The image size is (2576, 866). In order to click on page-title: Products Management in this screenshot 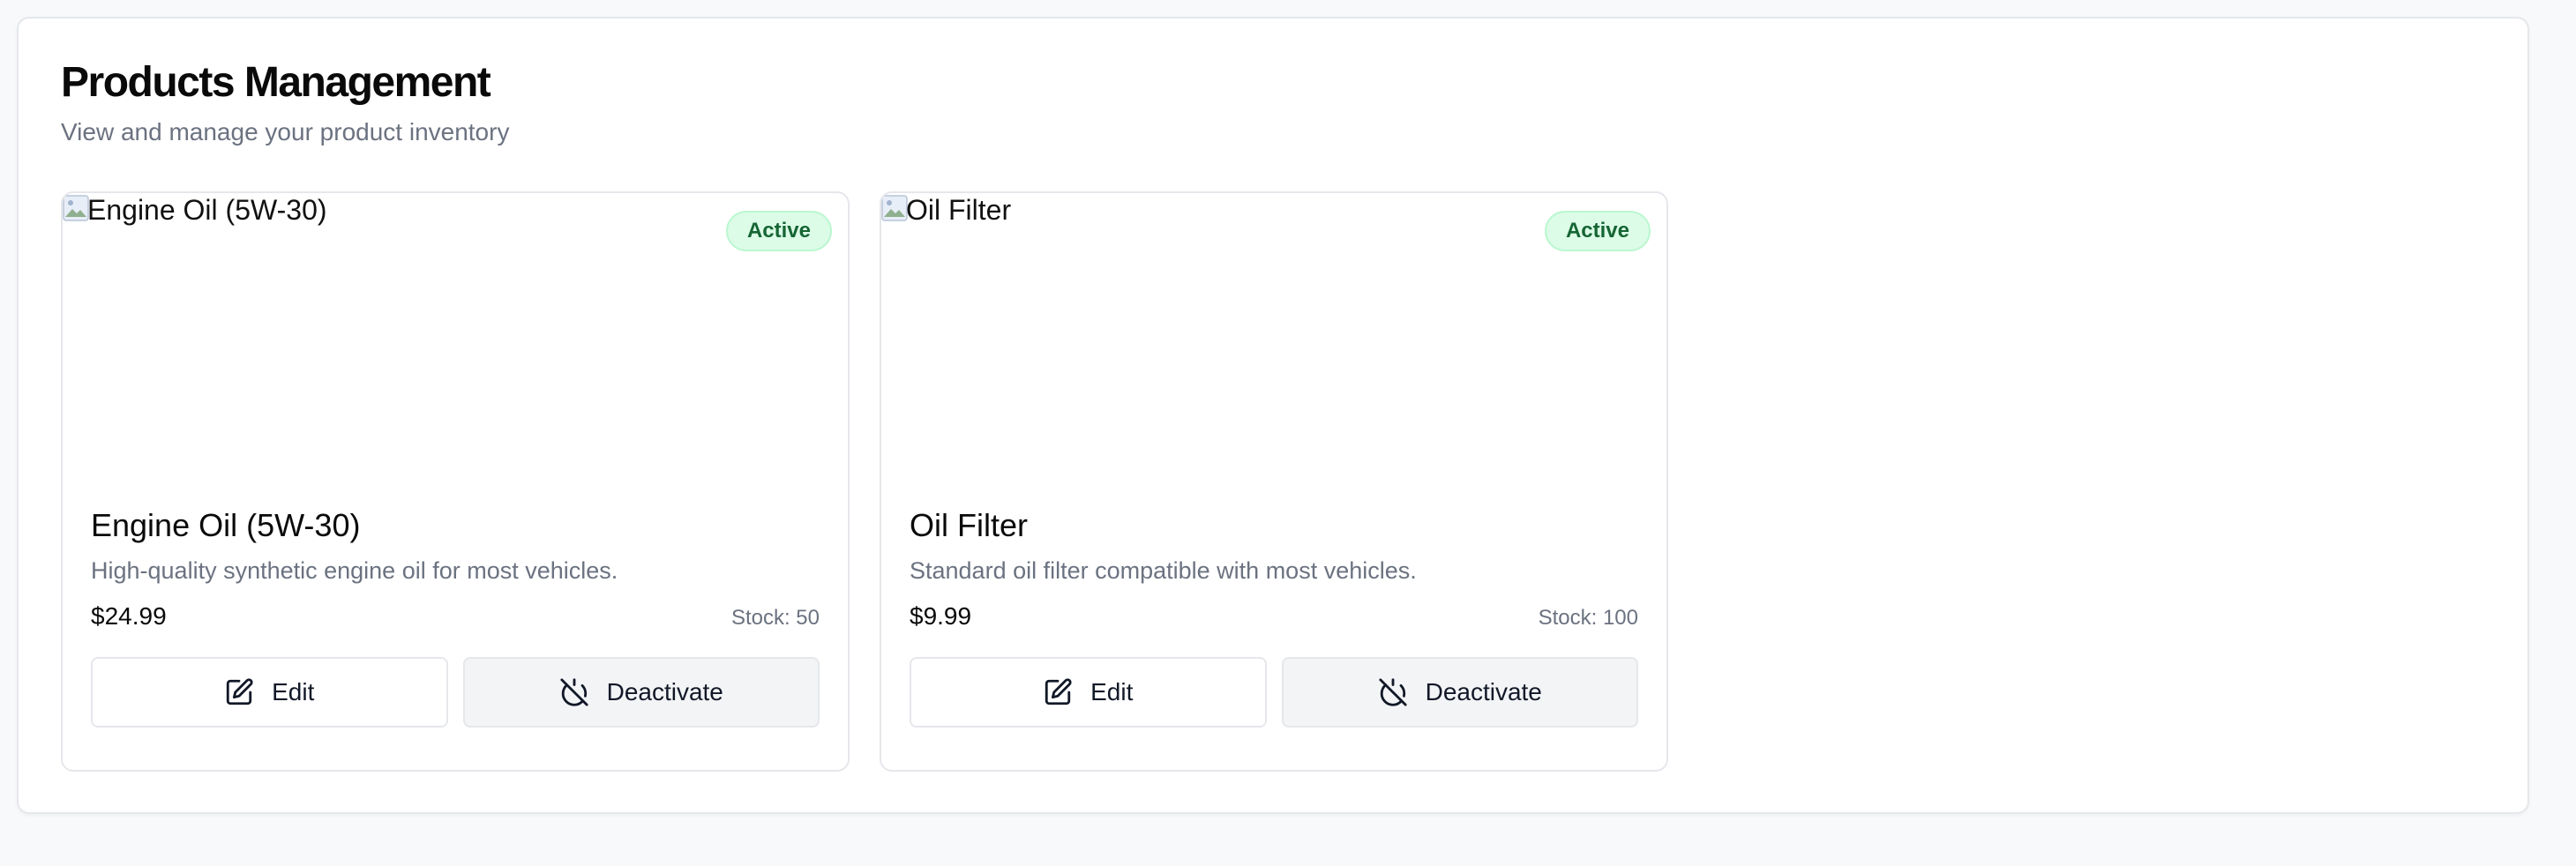, I will do `click(276, 83)`.